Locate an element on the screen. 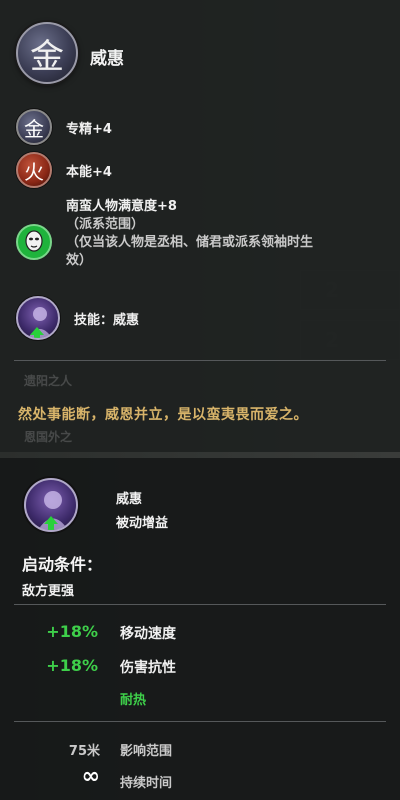 Image resolution: width=400 pixels, height=800 pixels. condition-heading: 启动条件： is located at coordinates (62, 564).